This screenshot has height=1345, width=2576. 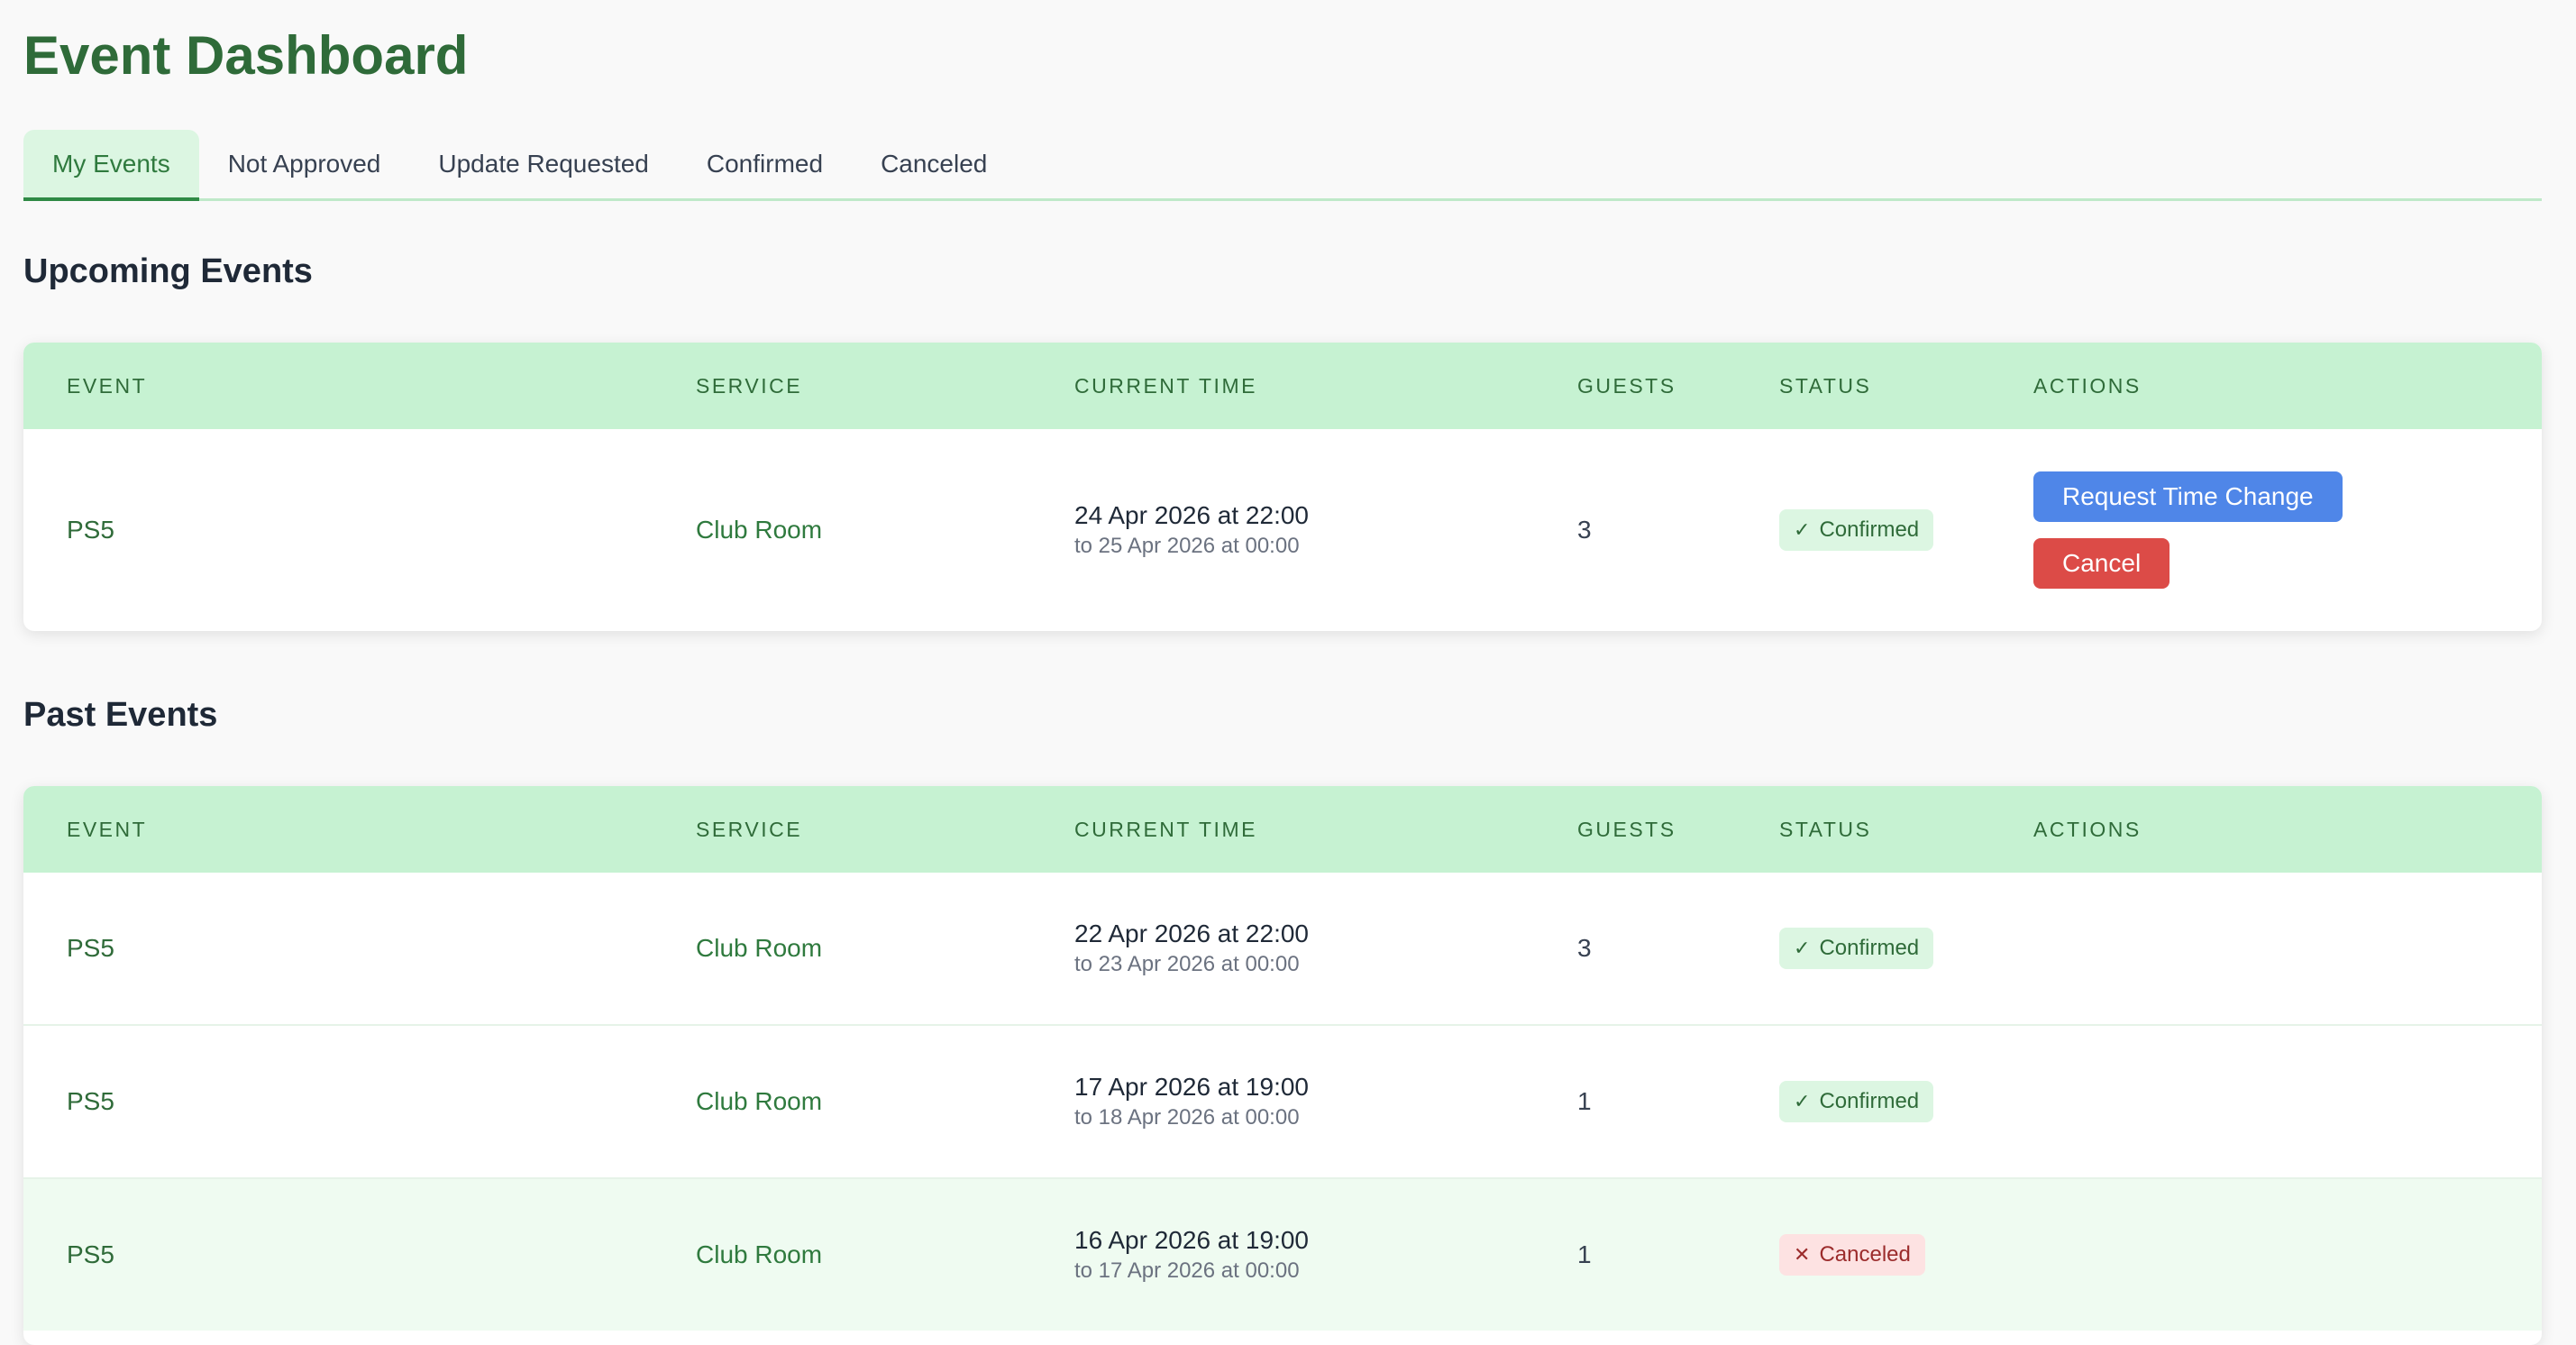 What do you see at coordinates (1191, 1087) in the screenshot?
I see `time-start: 17 Apr 2026 at 19:00` at bounding box center [1191, 1087].